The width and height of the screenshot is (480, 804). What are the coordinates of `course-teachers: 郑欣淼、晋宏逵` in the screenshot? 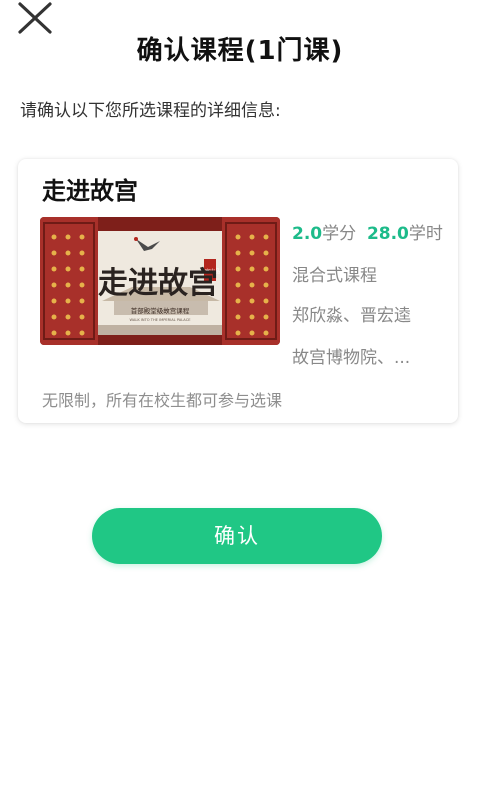 It's located at (351, 316).